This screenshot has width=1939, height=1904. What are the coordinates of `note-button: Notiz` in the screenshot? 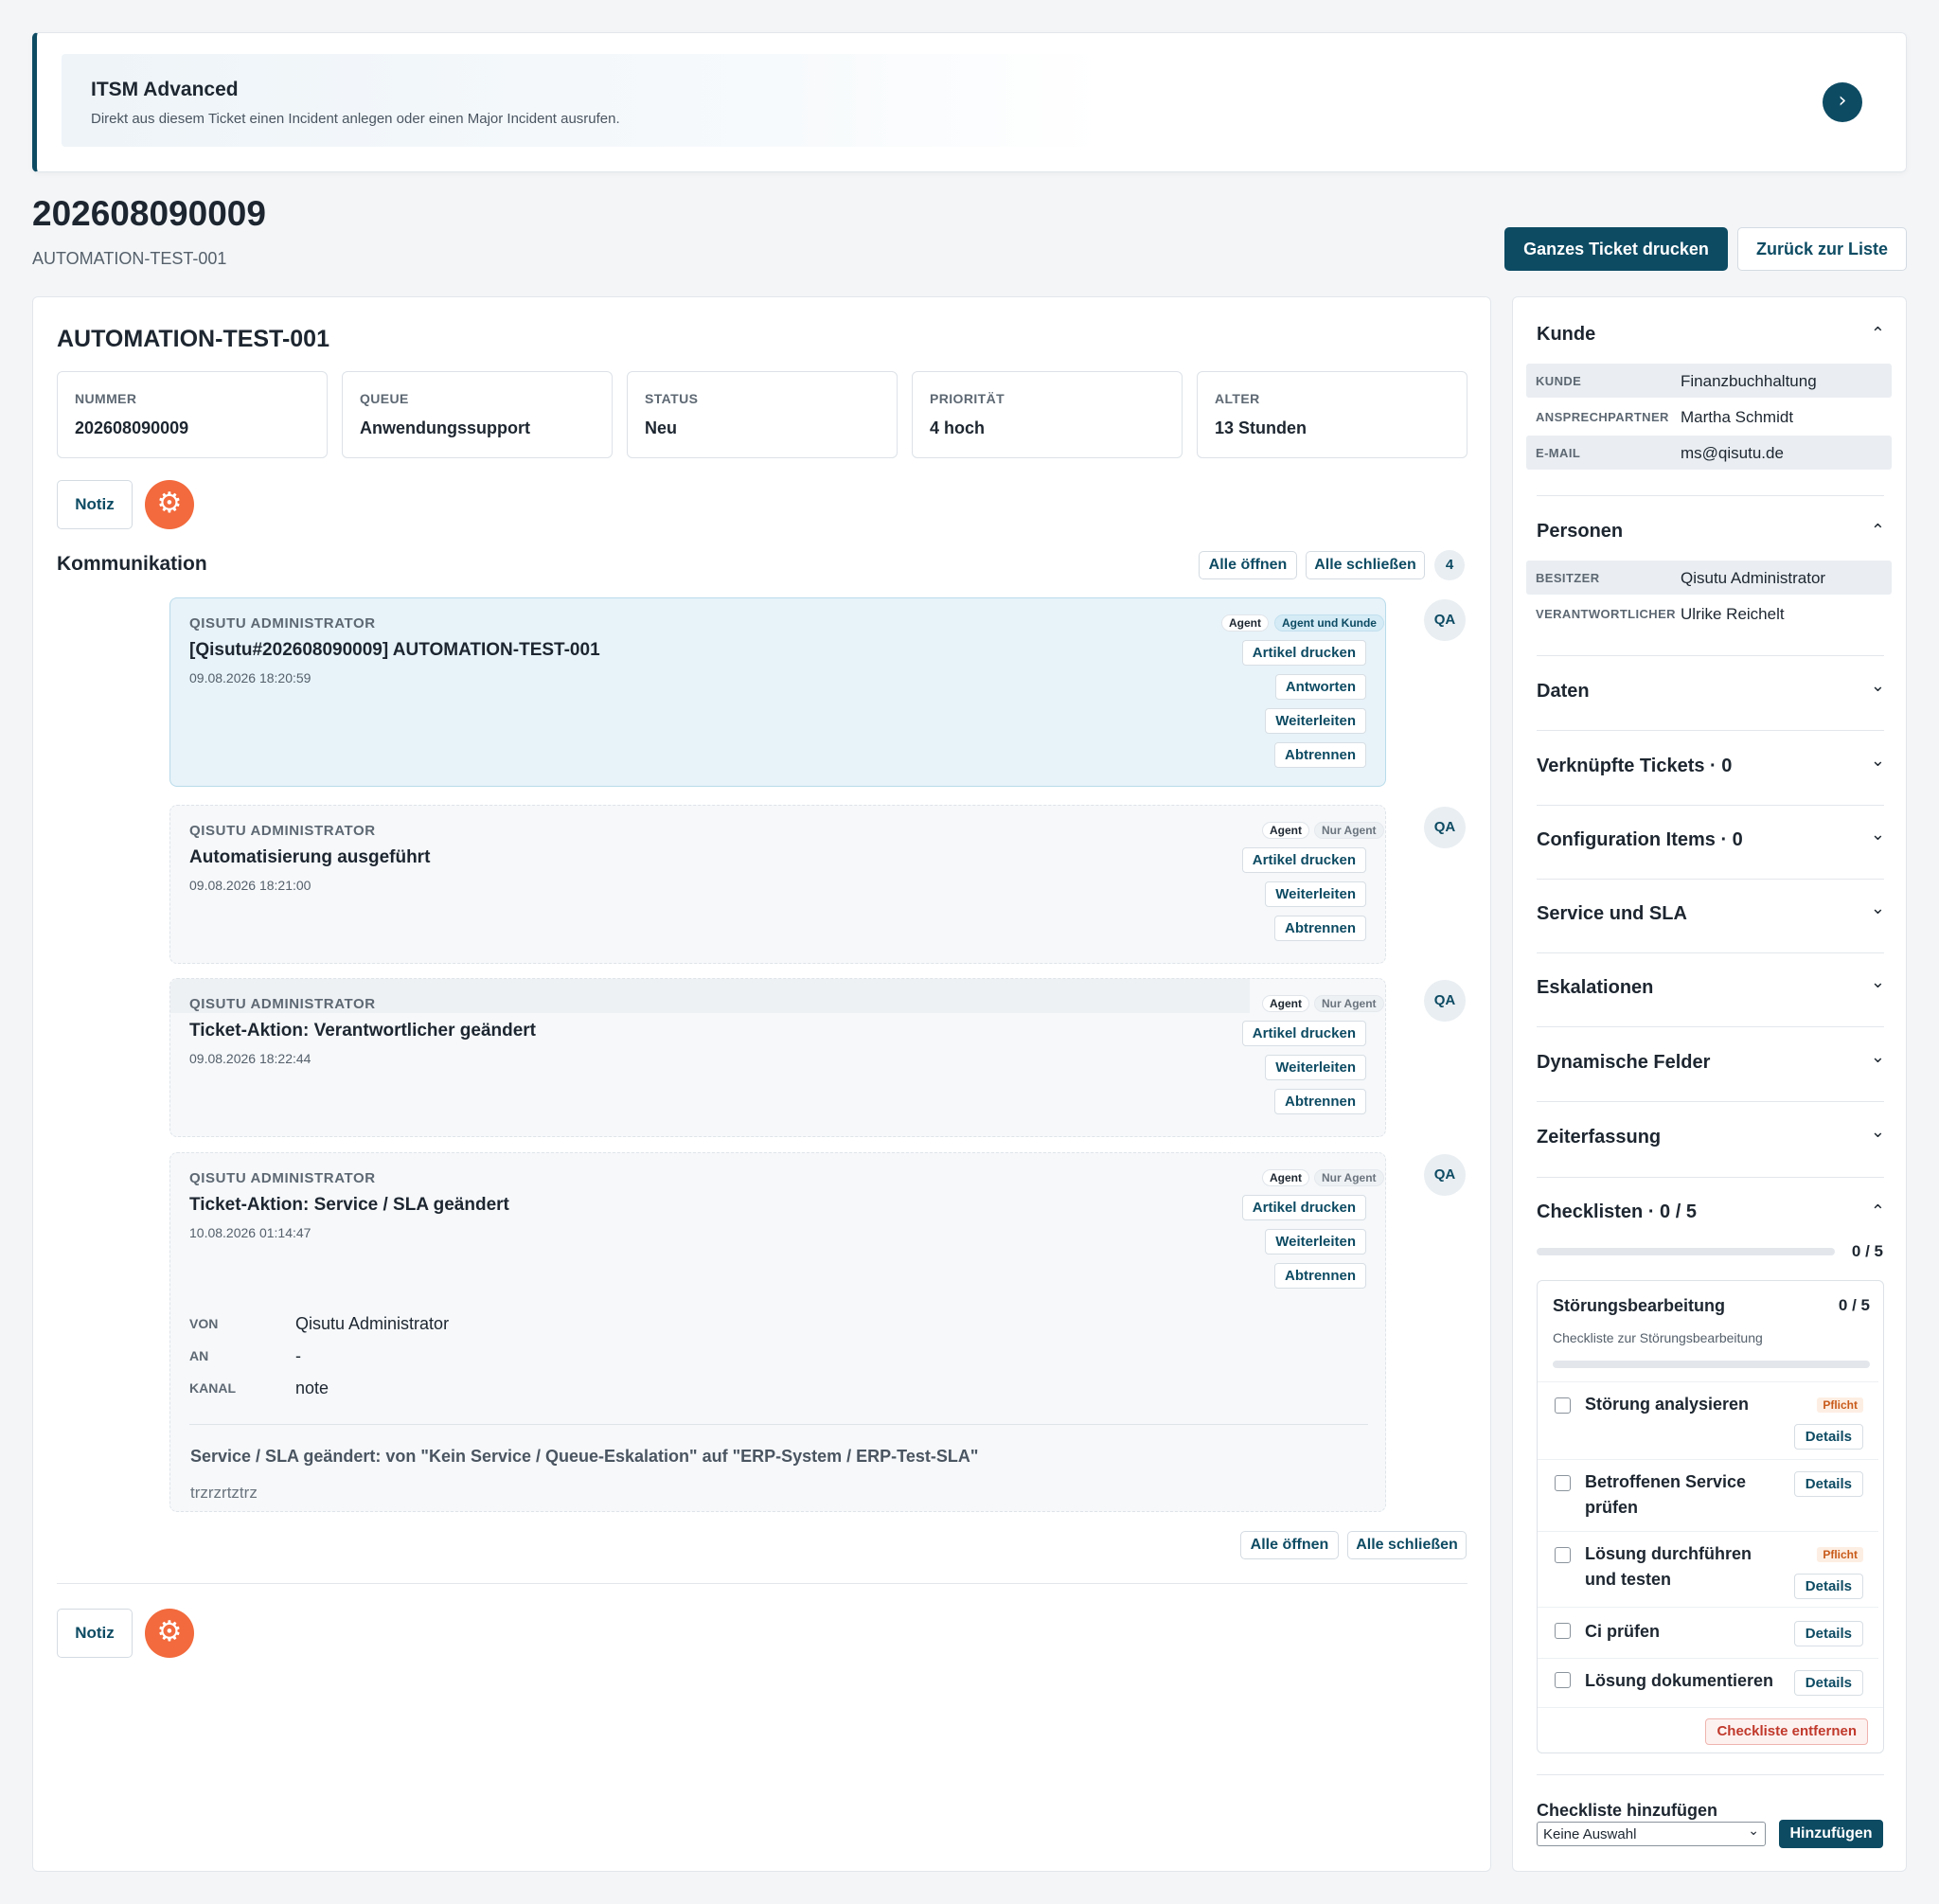 It's located at (95, 505).